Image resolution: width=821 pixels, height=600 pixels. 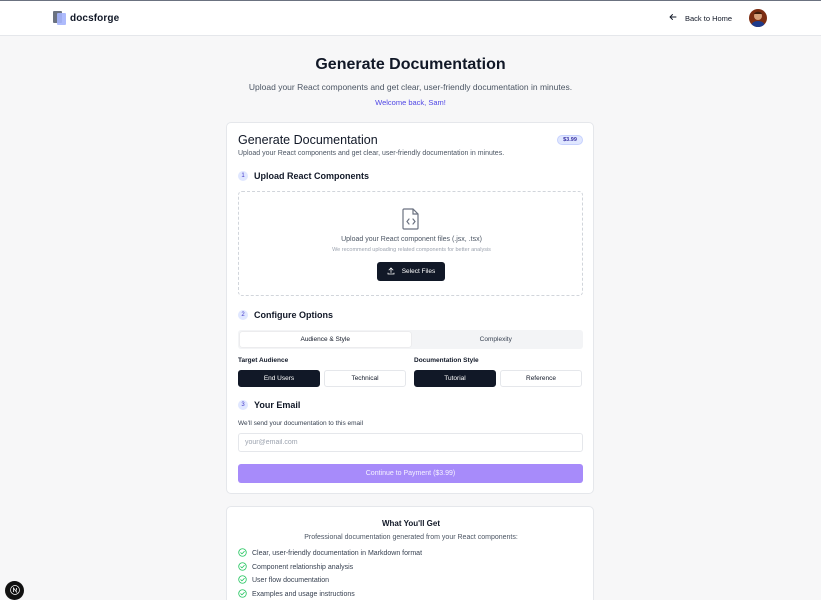 What do you see at coordinates (446, 360) in the screenshot?
I see `documentation-style-label: Documentation Style` at bounding box center [446, 360].